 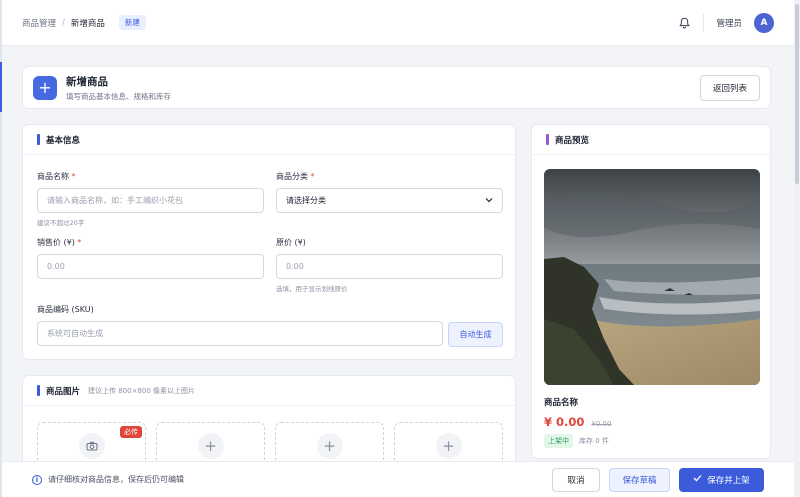 I want to click on cancel-button: 取消, so click(x=576, y=479).